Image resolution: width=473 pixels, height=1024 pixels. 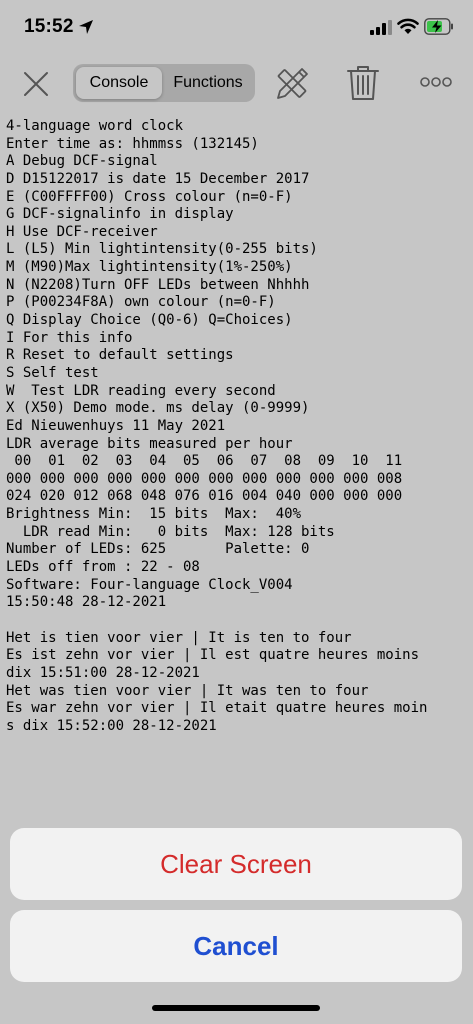 I want to click on segmented-control: Console Functions, so click(x=164, y=83).